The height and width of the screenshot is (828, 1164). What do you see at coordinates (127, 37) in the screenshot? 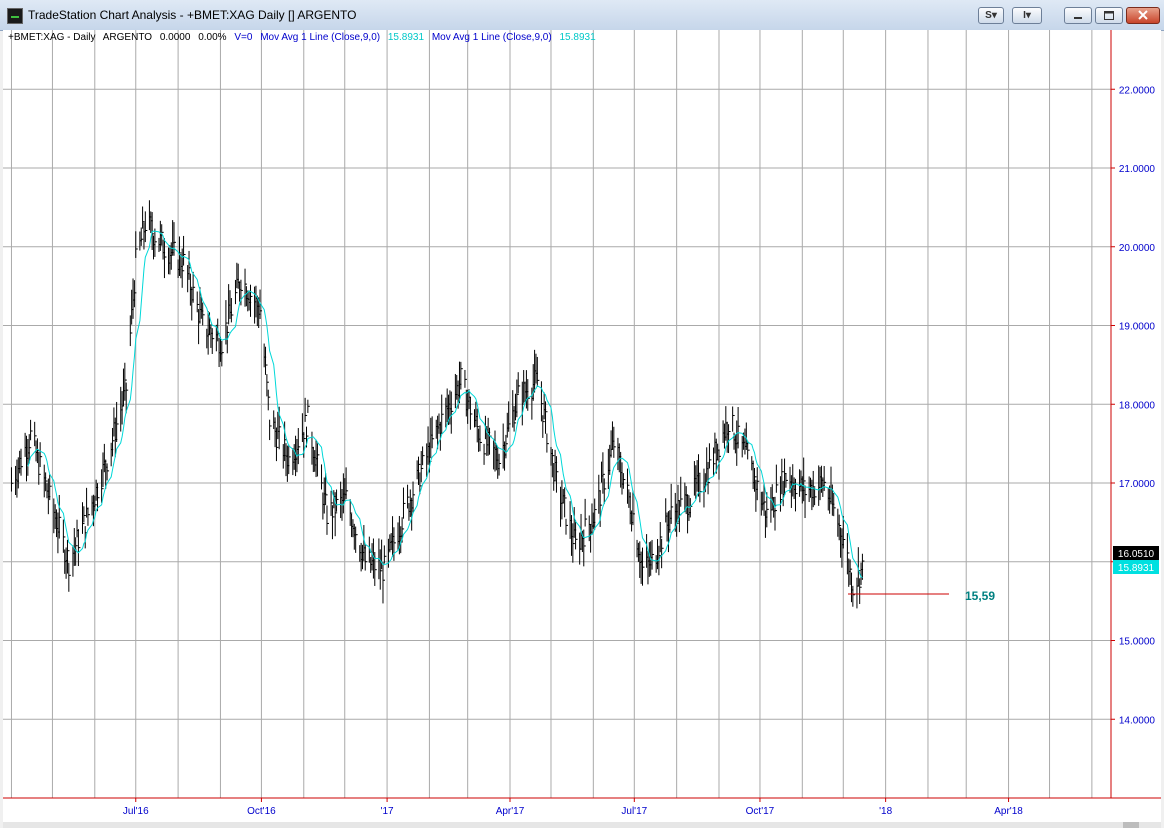
I see `description-label: ARGENTO` at bounding box center [127, 37].